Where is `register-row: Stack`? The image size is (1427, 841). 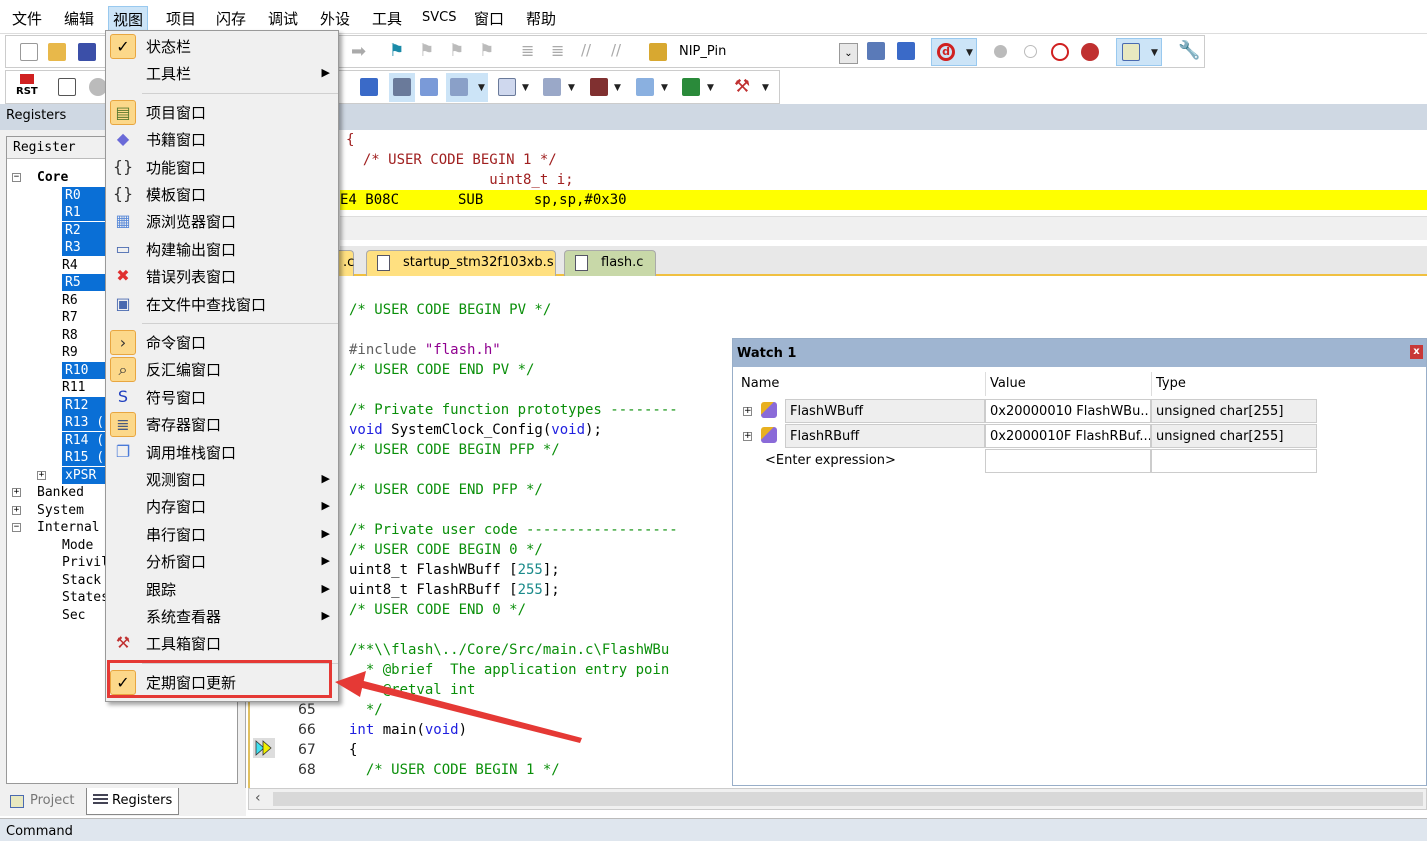 register-row: Stack is located at coordinates (81, 580).